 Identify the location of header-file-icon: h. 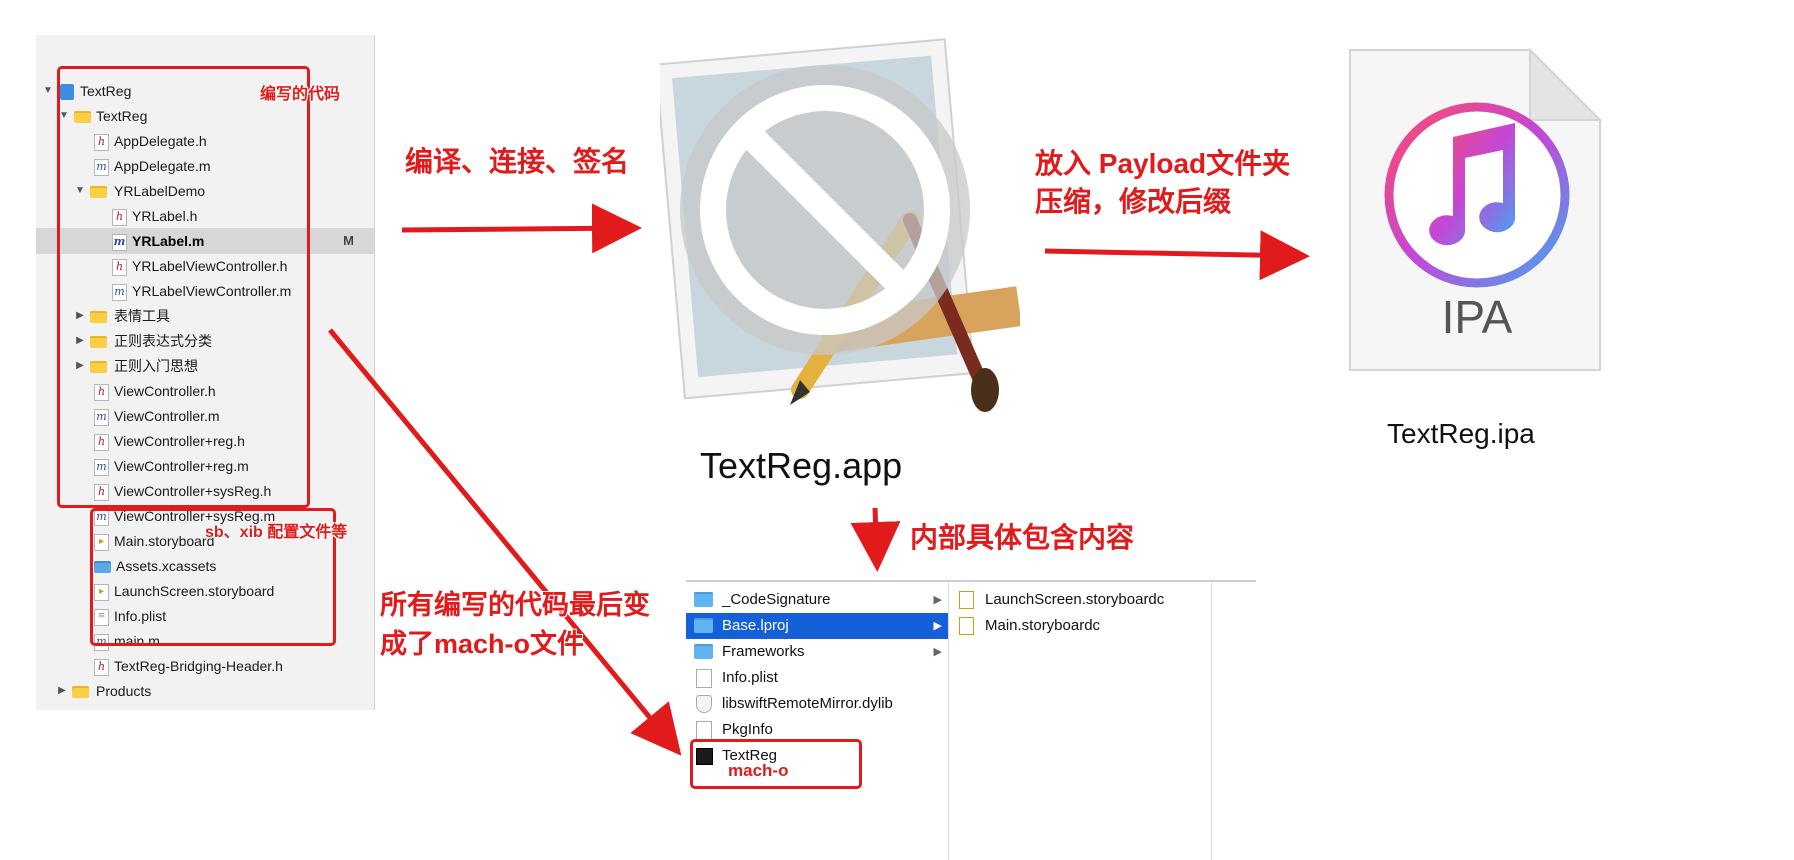
(101, 667).